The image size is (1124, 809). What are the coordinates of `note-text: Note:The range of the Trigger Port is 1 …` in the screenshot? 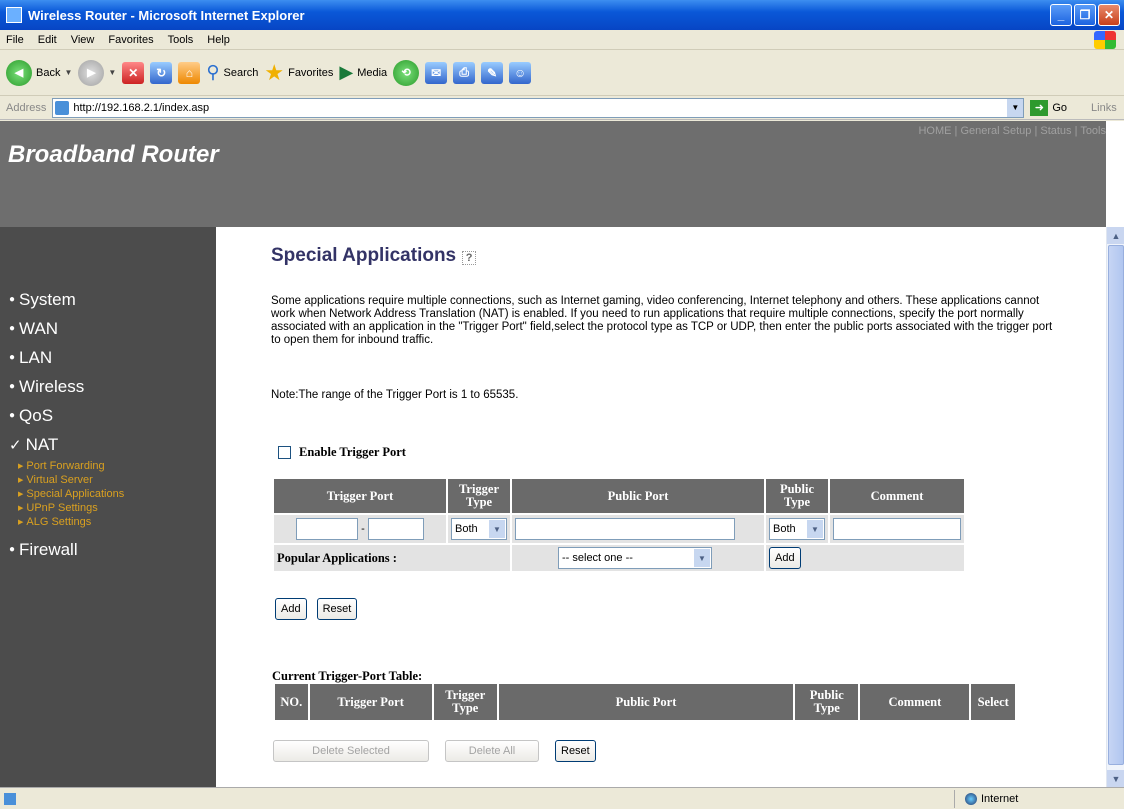 It's located at (395, 395).